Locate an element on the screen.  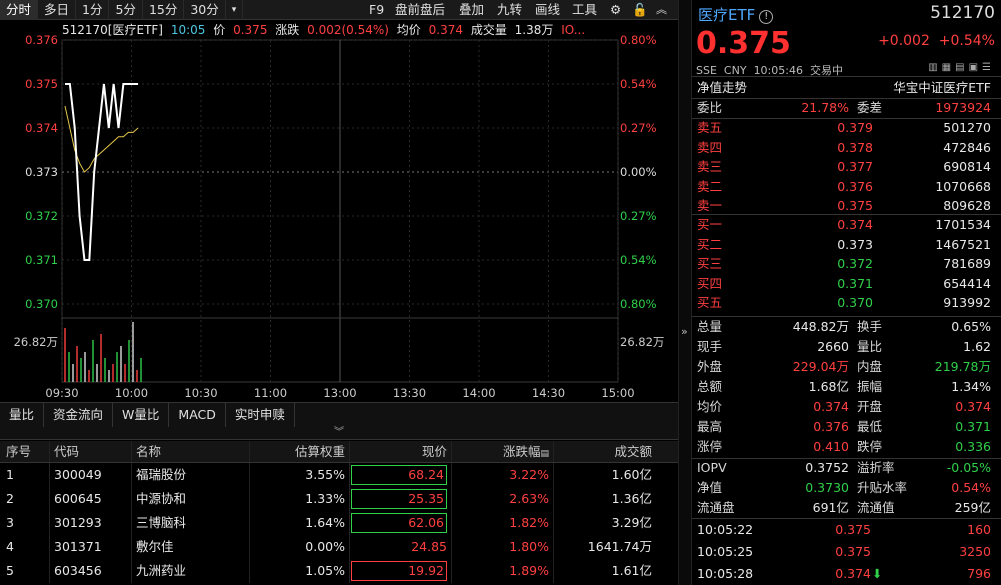
table-row: 1 300049 福瑞股份 3.55% 68.24 3.22% 1.60亿 is located at coordinates (339, 475).